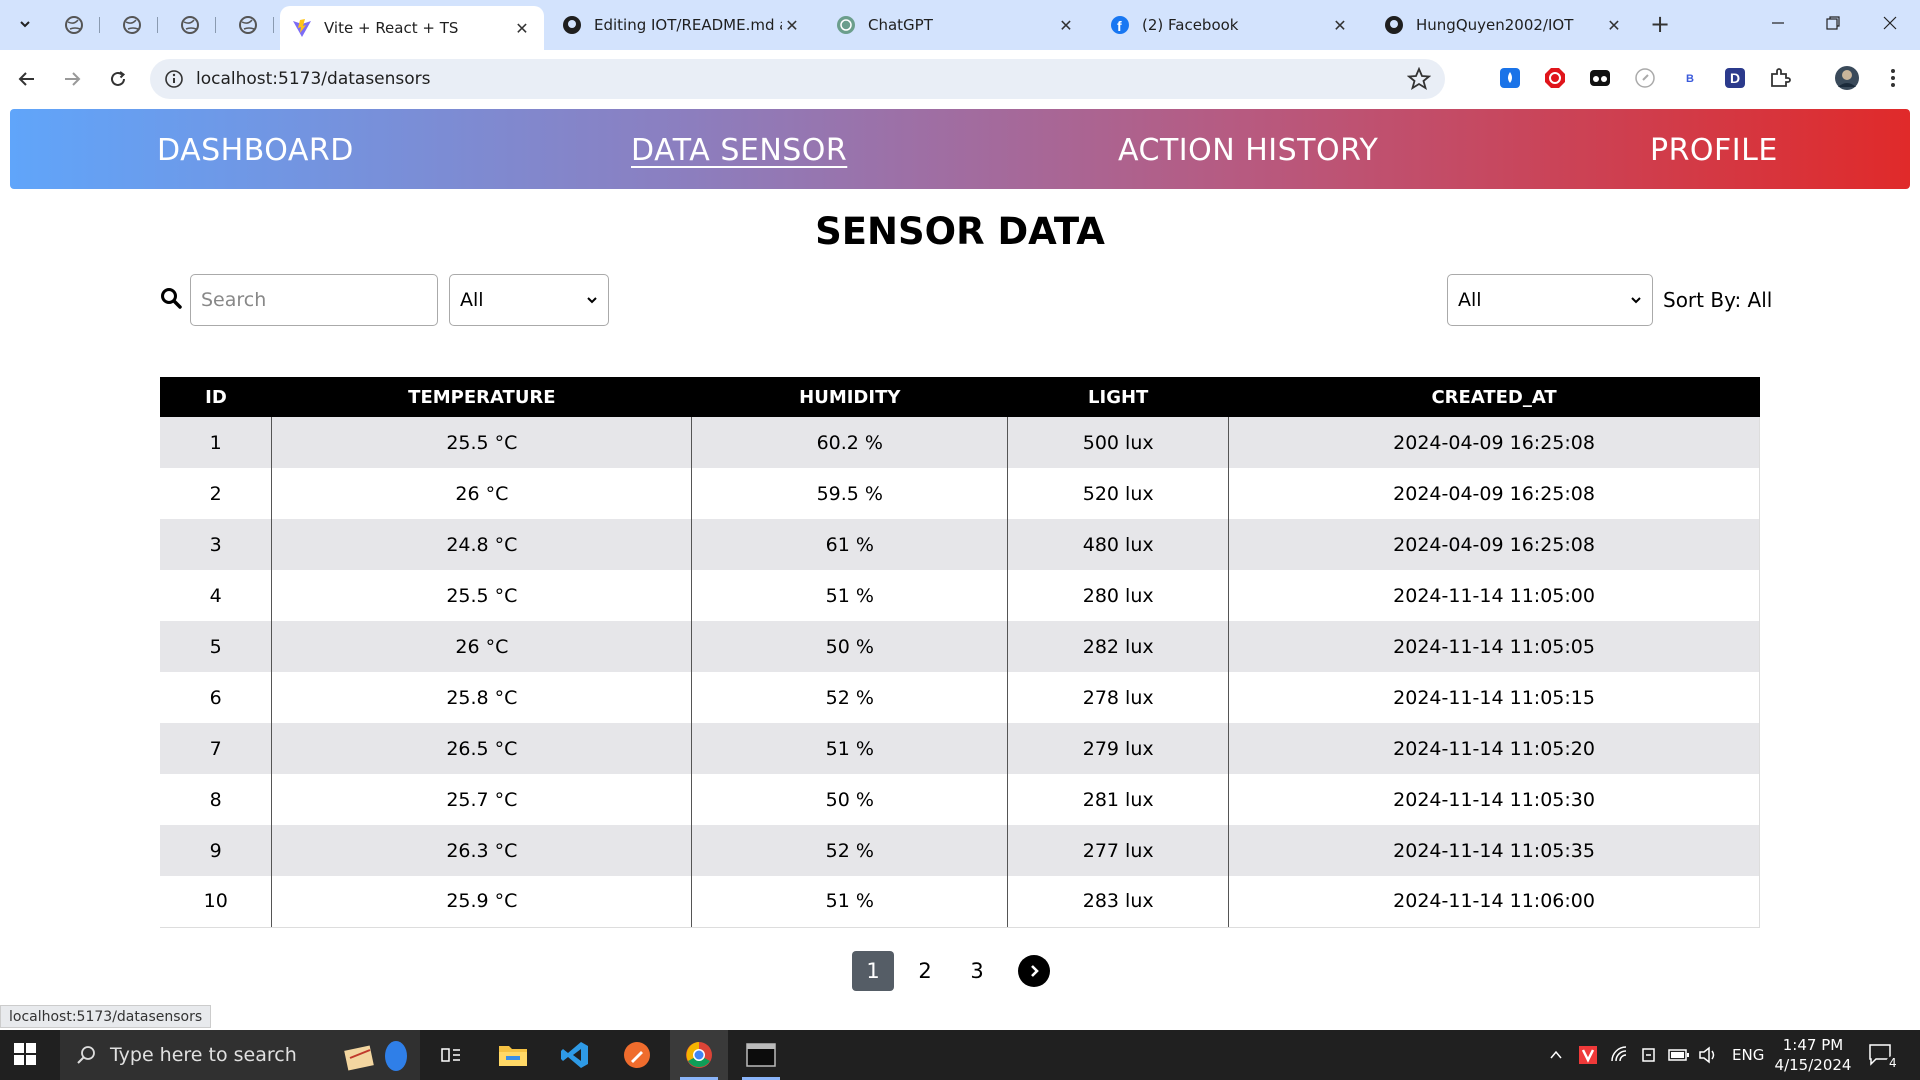  Describe the element at coordinates (1690, 78) in the screenshot. I see `extension-b-icon: B` at that location.